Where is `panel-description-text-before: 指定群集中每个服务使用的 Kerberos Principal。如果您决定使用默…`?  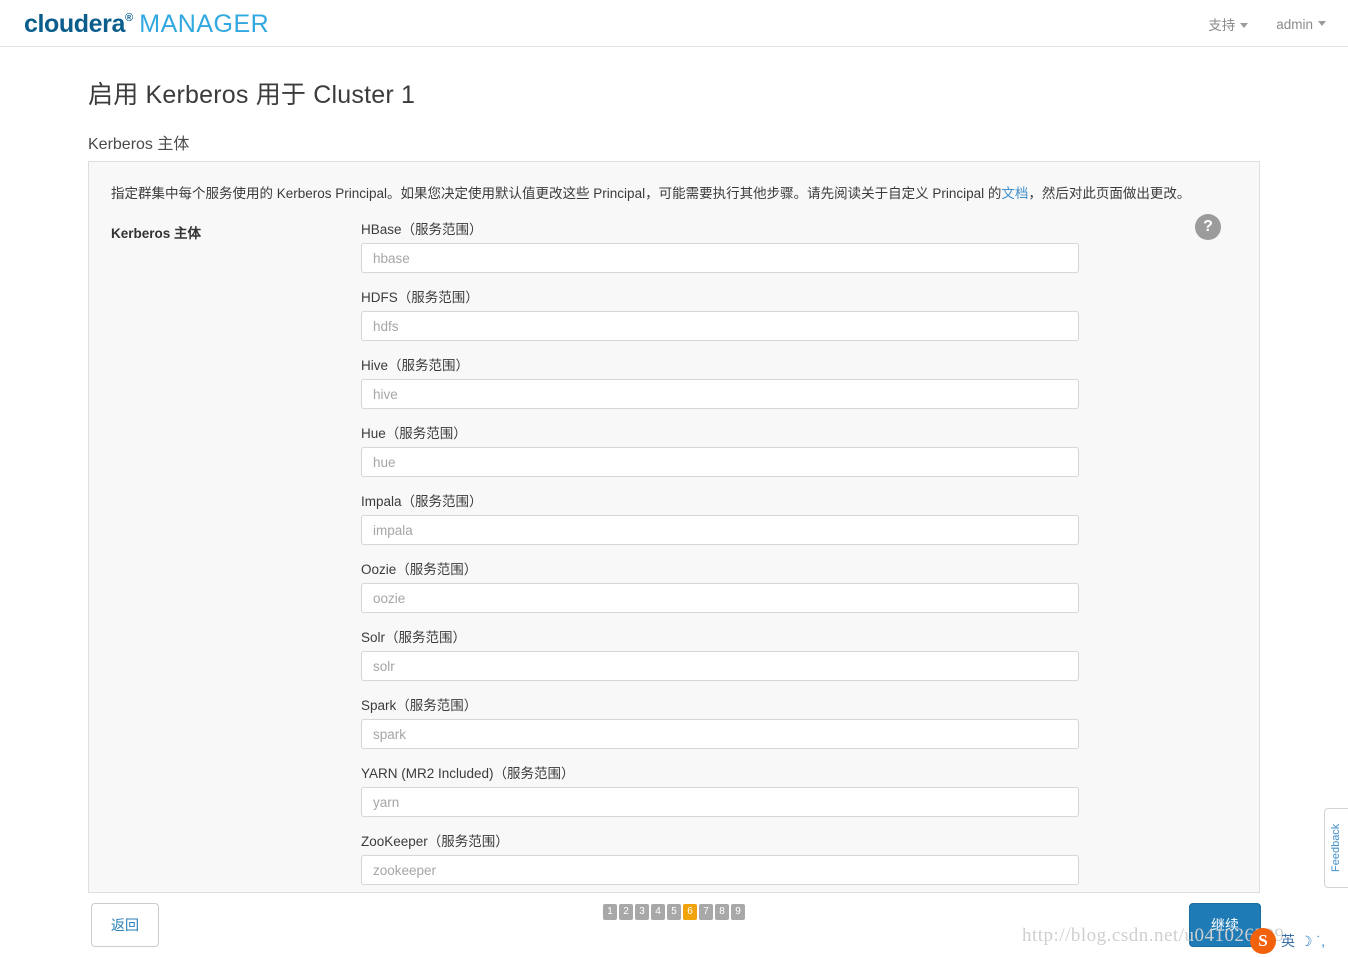
panel-description-text-before: 指定群集中每个服务使用的 Kerberos Principal。如果您决定使用默… is located at coordinates (556, 193).